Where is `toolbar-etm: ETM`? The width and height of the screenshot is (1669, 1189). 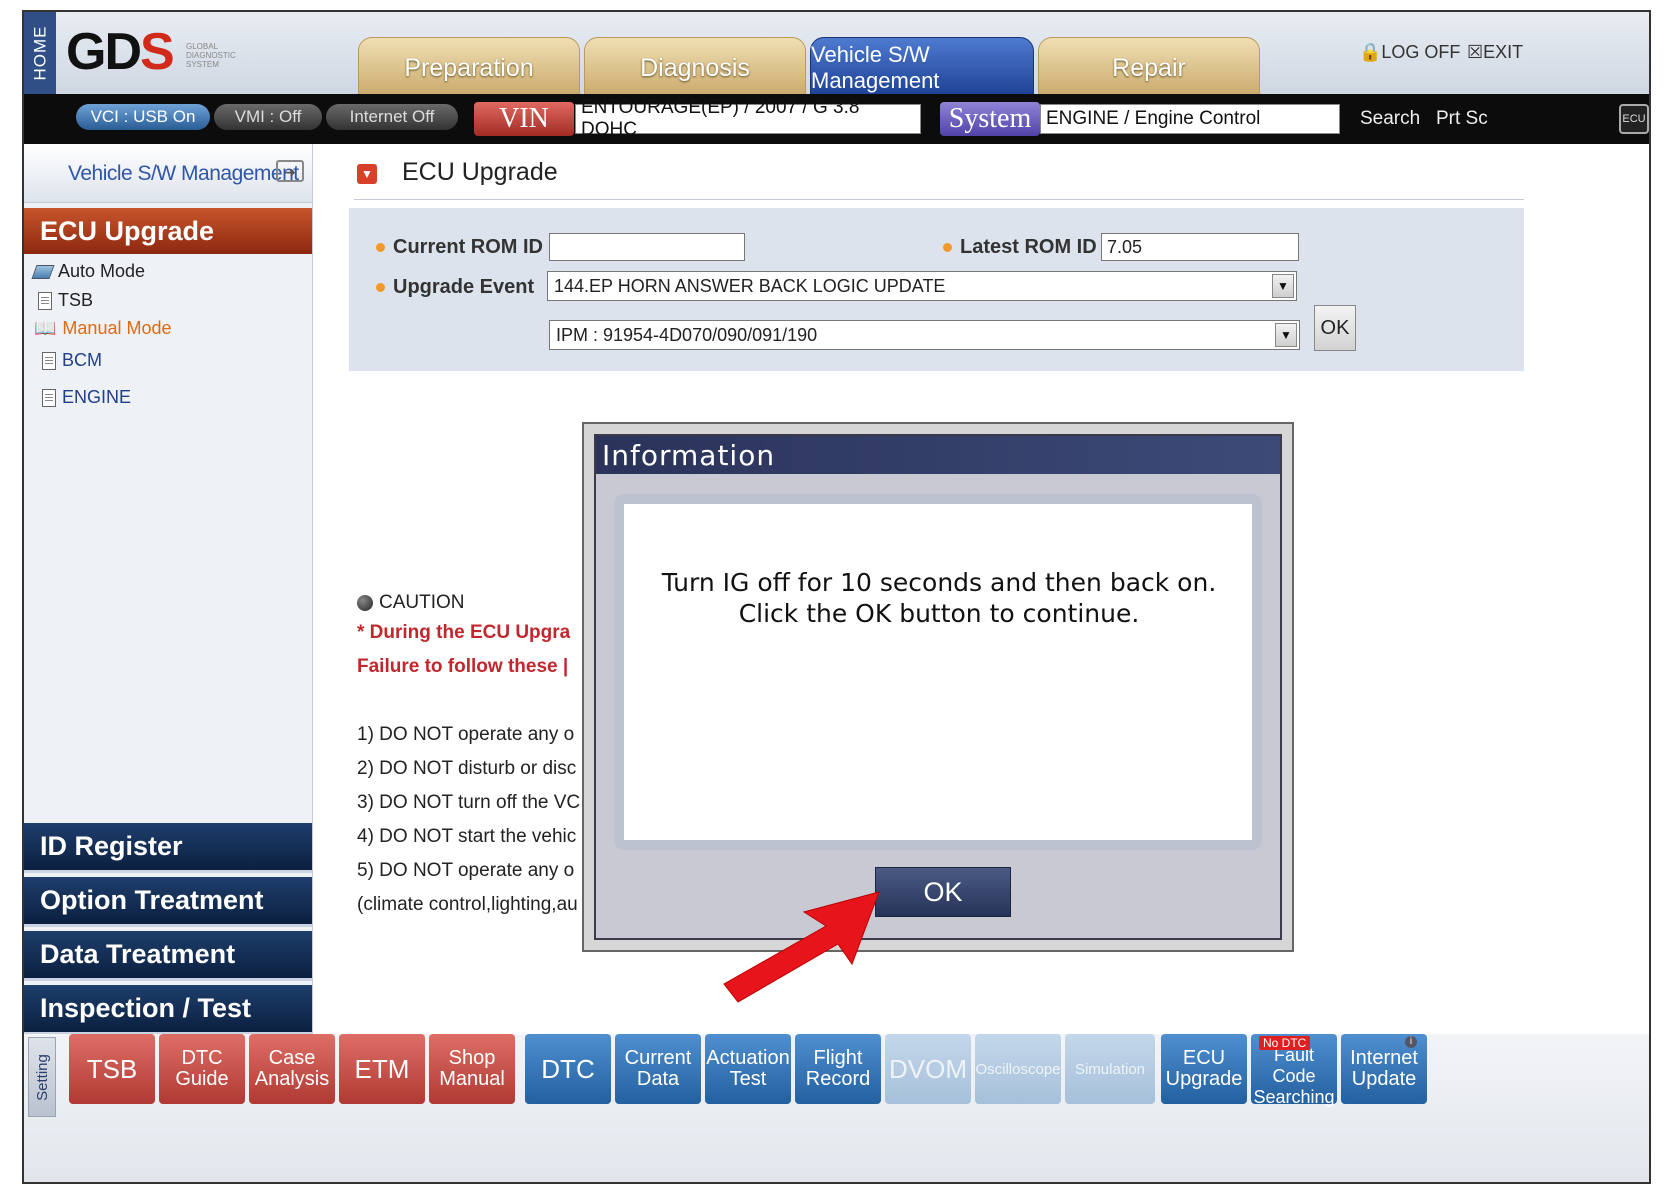
toolbar-etm: ETM is located at coordinates (382, 1069).